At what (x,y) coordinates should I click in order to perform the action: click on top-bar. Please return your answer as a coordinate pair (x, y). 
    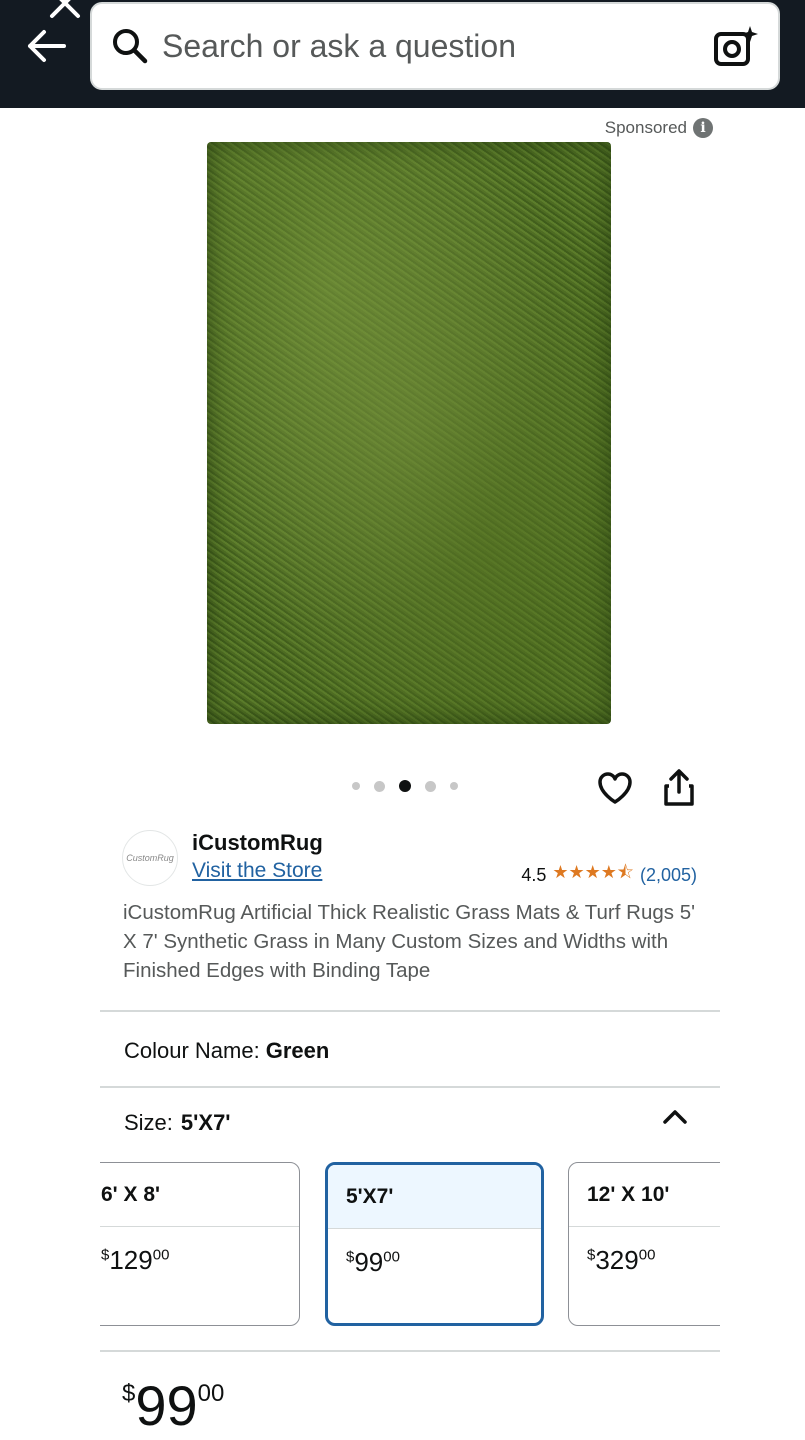
    Looking at the image, I should click on (402, 54).